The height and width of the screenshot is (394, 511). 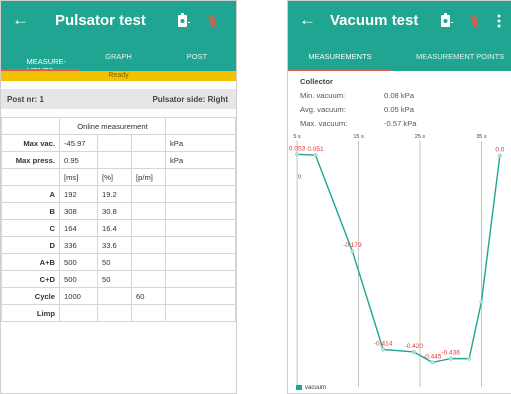 I want to click on row-pct: 30.8, so click(x=114, y=211).